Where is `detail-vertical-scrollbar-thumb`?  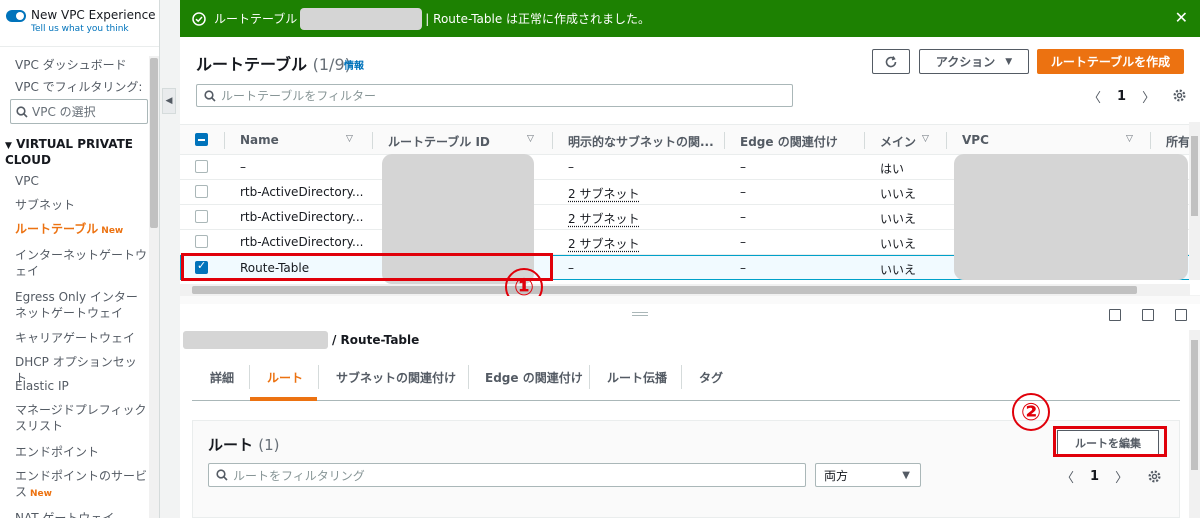
detail-vertical-scrollbar-thumb is located at coordinates (1194, 405).